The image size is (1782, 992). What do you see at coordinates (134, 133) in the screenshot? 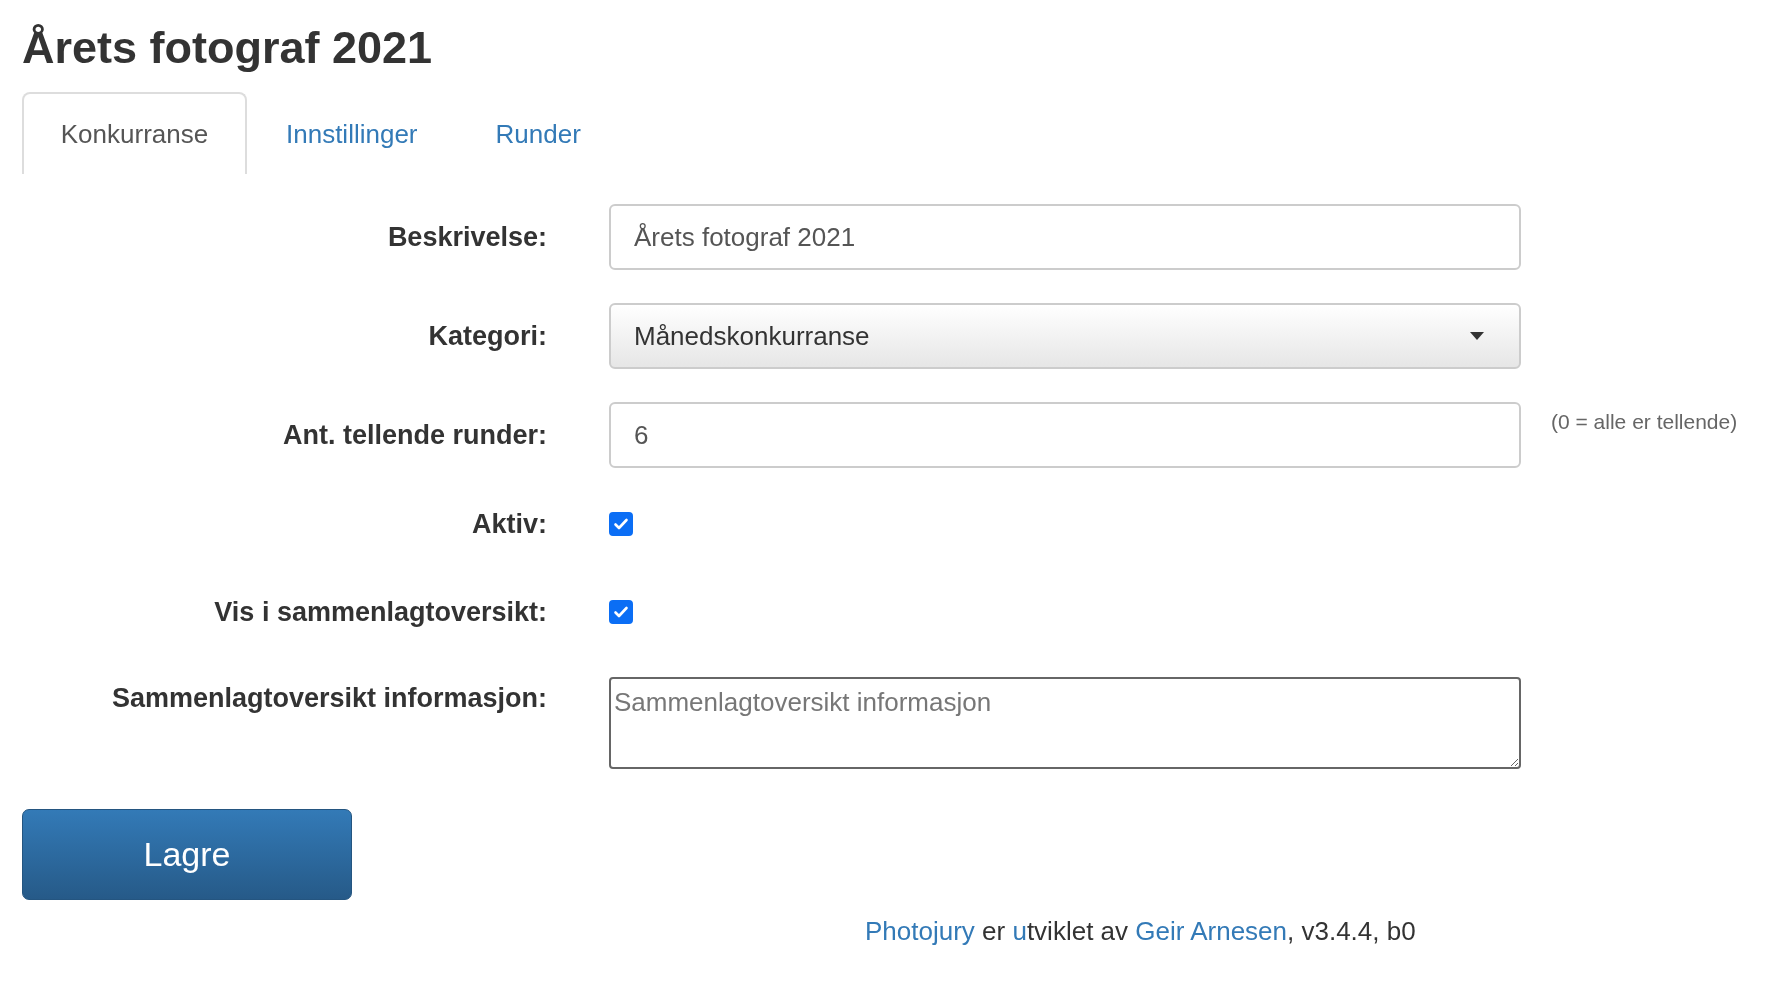
I see `tab: Konkurranse` at bounding box center [134, 133].